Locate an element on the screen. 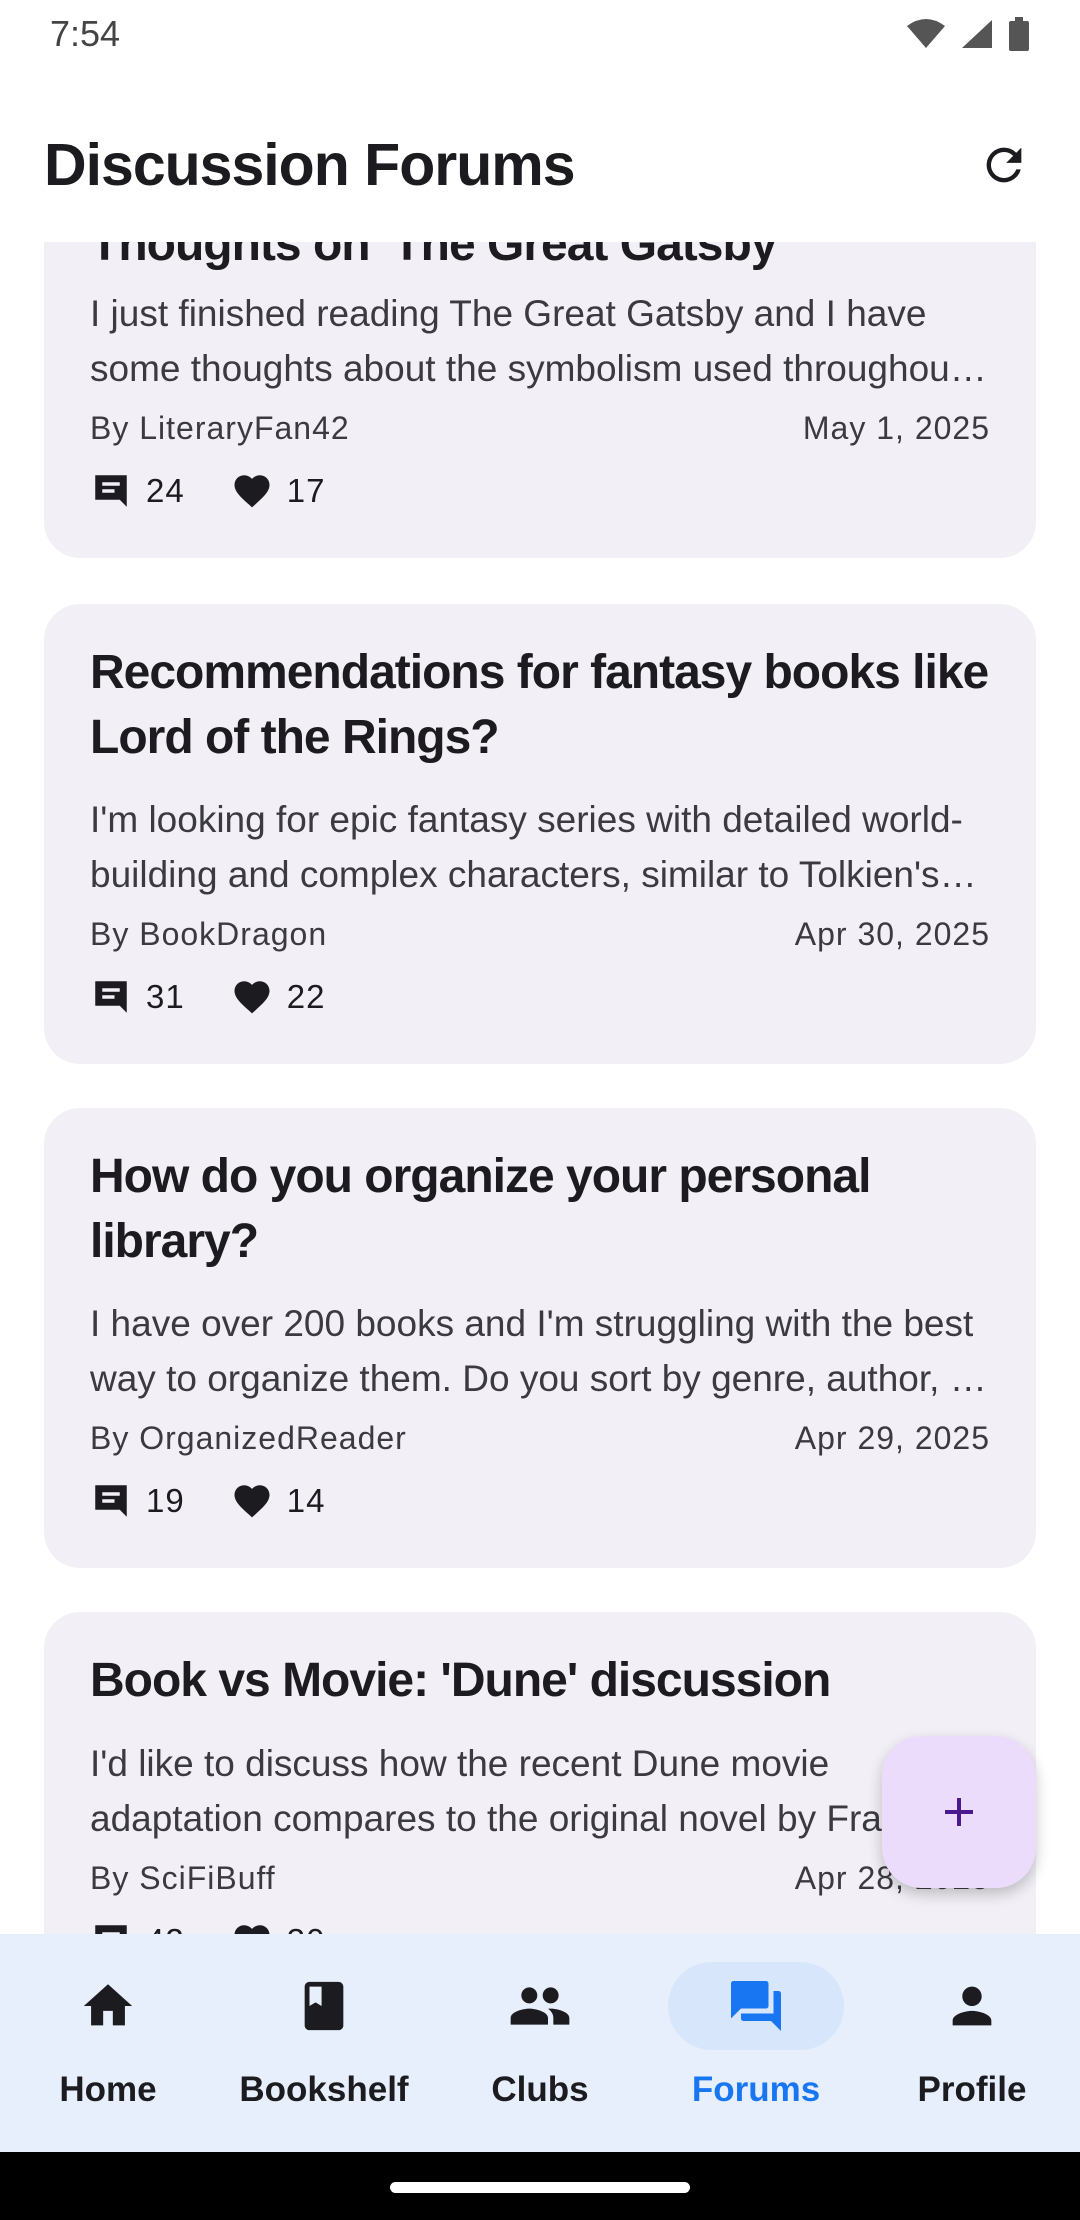 The image size is (1080, 2220). comment-count-value: 31 is located at coordinates (165, 996).